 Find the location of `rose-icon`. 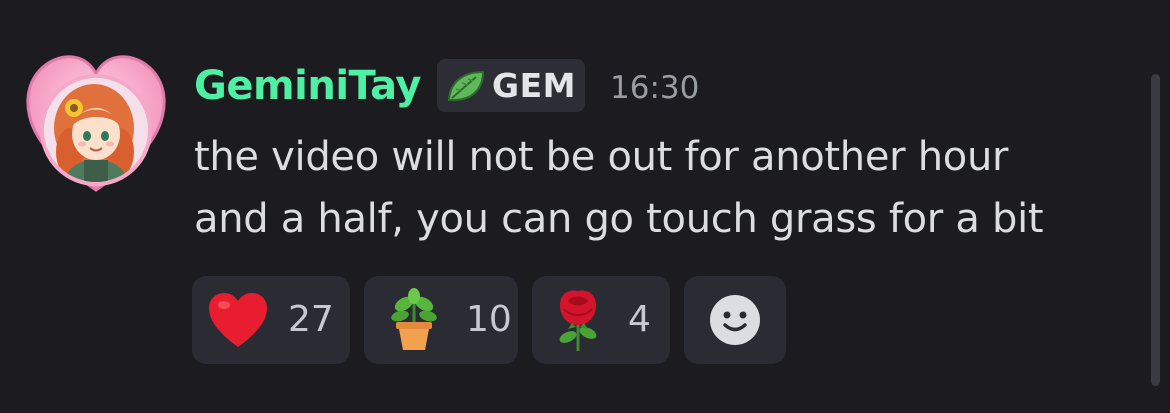

rose-icon is located at coordinates (578, 320).